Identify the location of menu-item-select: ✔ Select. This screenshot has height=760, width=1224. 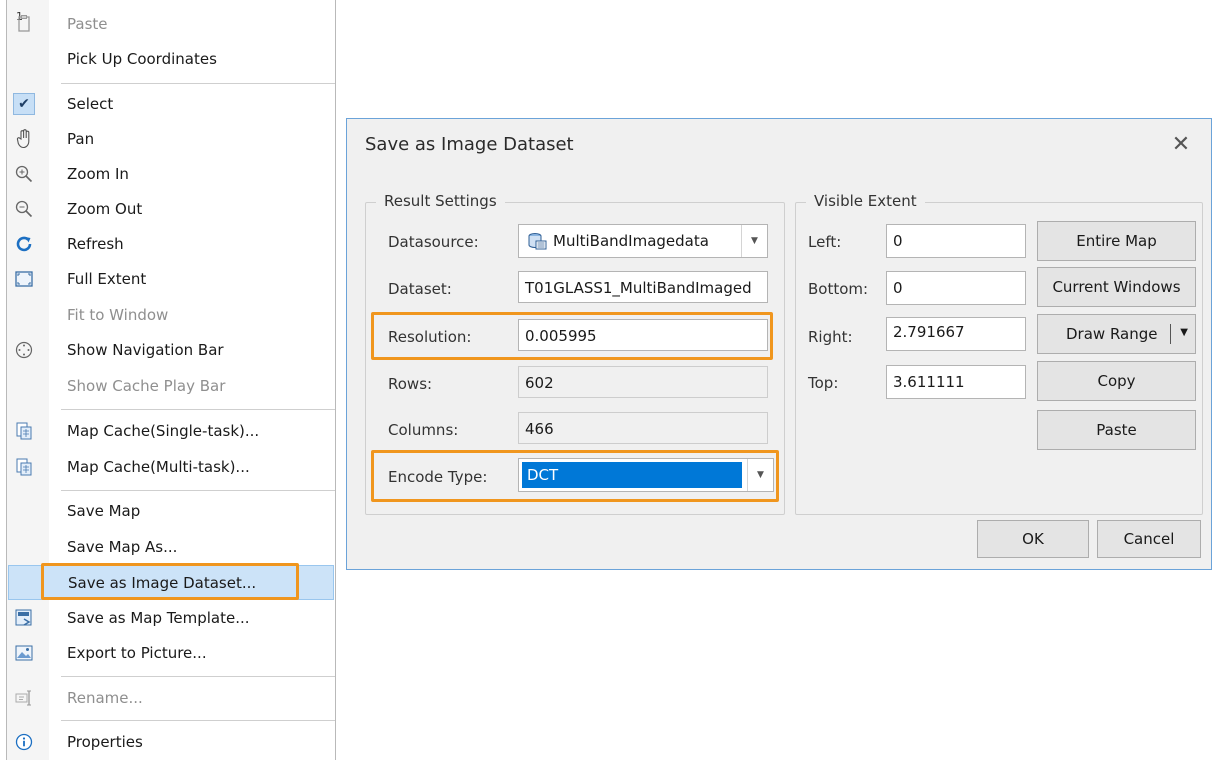
(171, 104).